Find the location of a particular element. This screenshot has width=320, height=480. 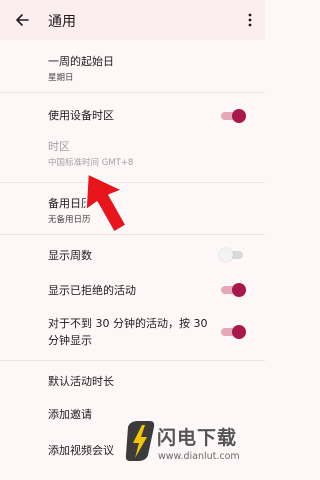

watermark-url: www.dianlut.com is located at coordinates (199, 456).